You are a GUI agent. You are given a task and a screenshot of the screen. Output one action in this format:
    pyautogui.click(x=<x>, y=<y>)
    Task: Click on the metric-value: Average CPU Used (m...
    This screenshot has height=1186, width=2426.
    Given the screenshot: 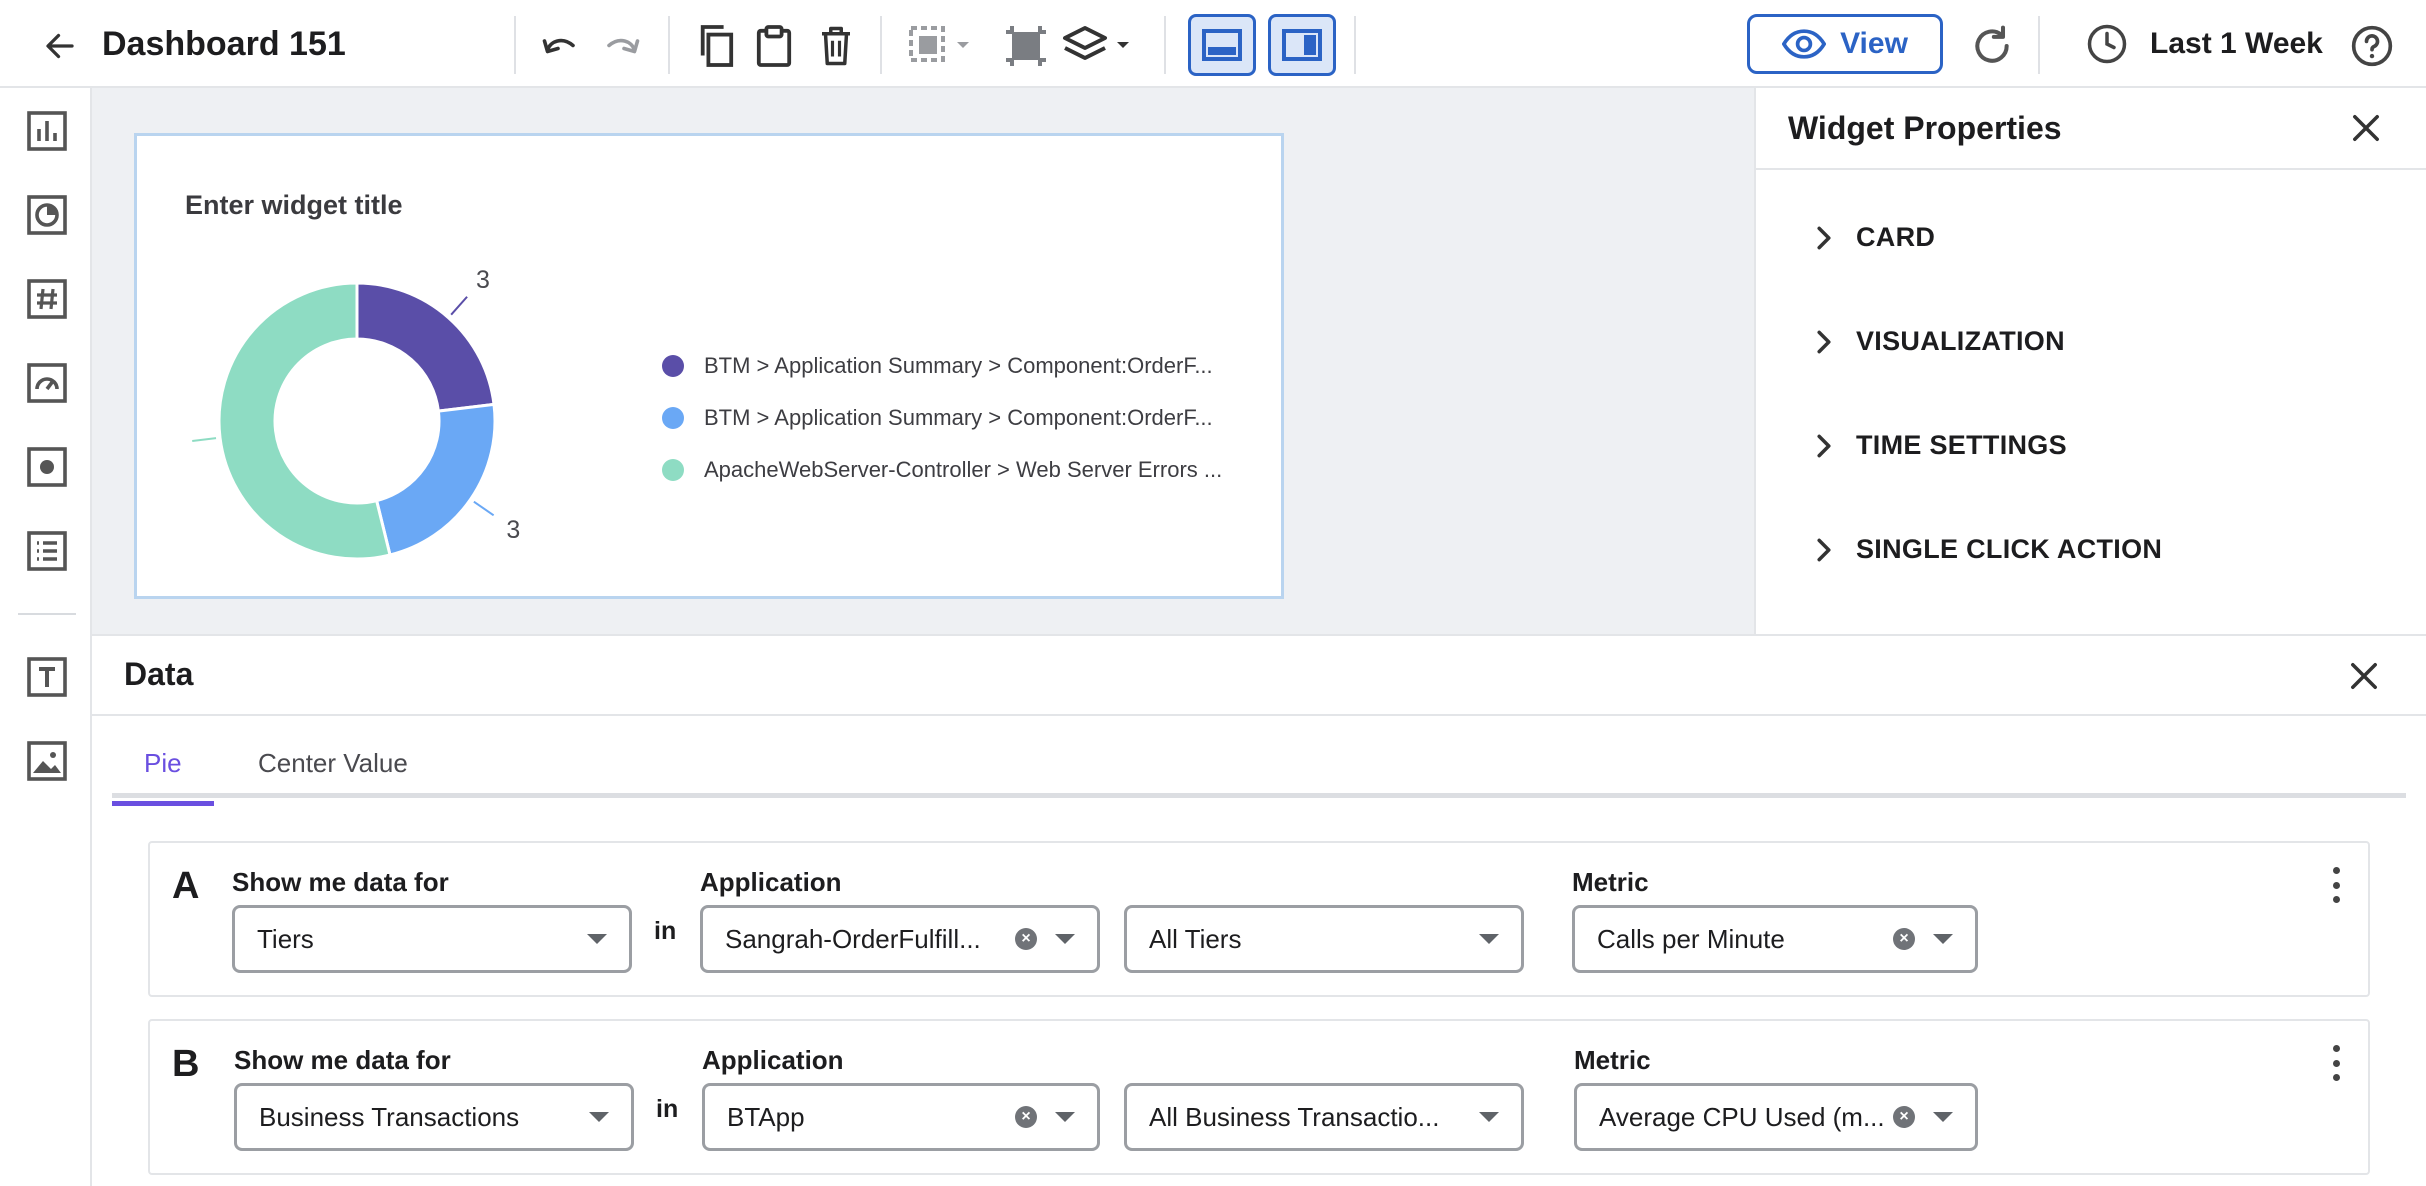 What is the action you would take?
    pyautogui.click(x=1742, y=1116)
    